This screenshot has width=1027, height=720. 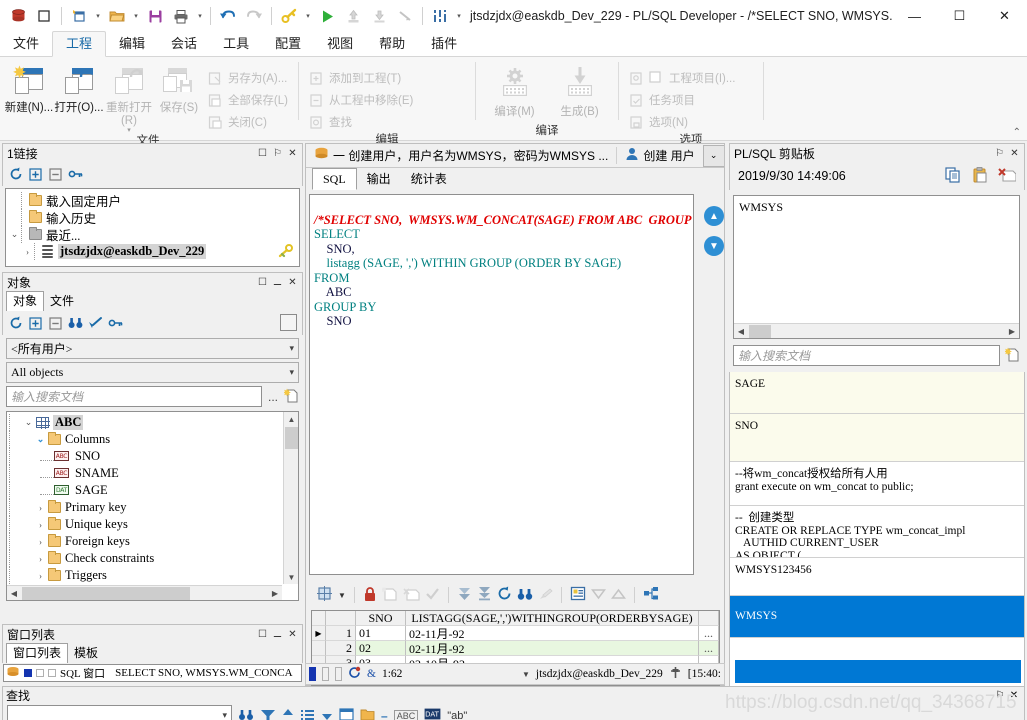 I want to click on menu-tab-tools: 工具, so click(x=236, y=44).